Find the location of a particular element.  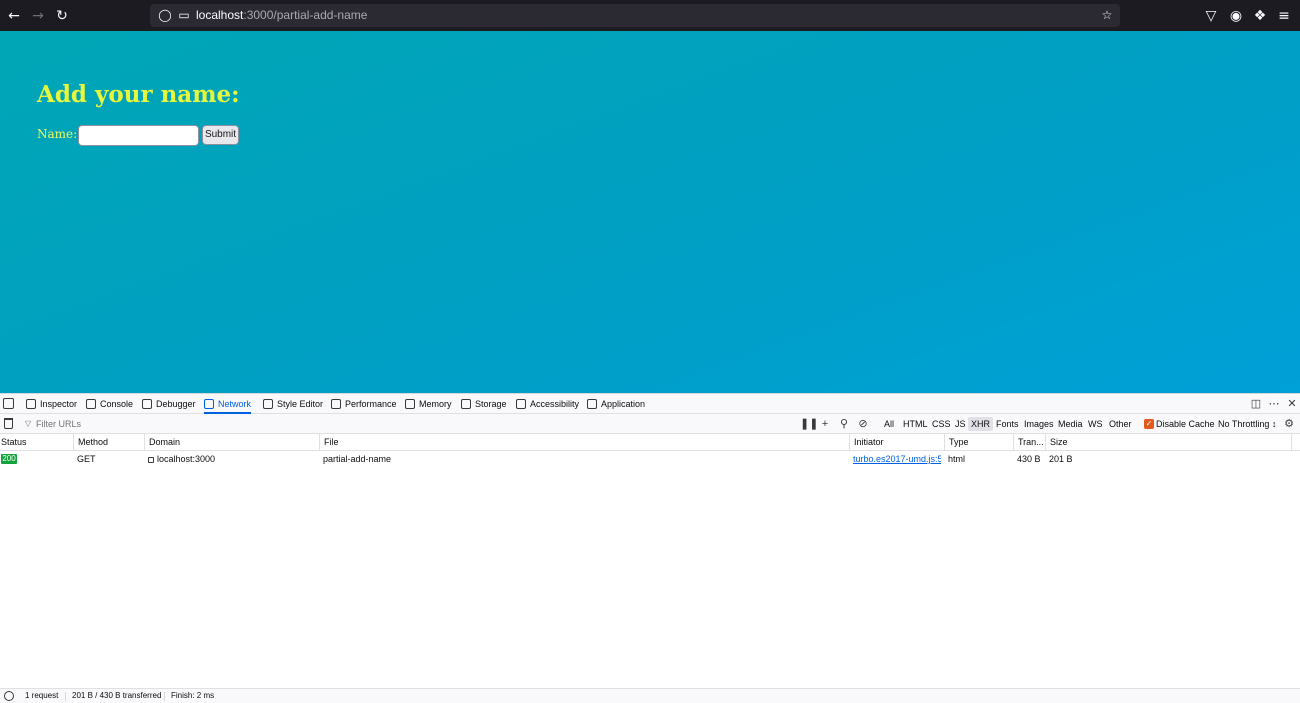

tab-application: Application is located at coordinates (616, 404).